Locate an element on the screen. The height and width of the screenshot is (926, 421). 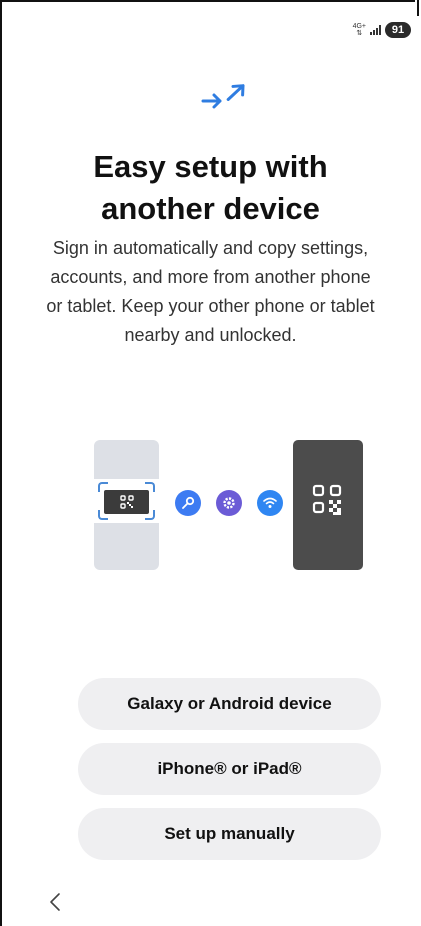
qr-code-preview is located at coordinates (126, 502).